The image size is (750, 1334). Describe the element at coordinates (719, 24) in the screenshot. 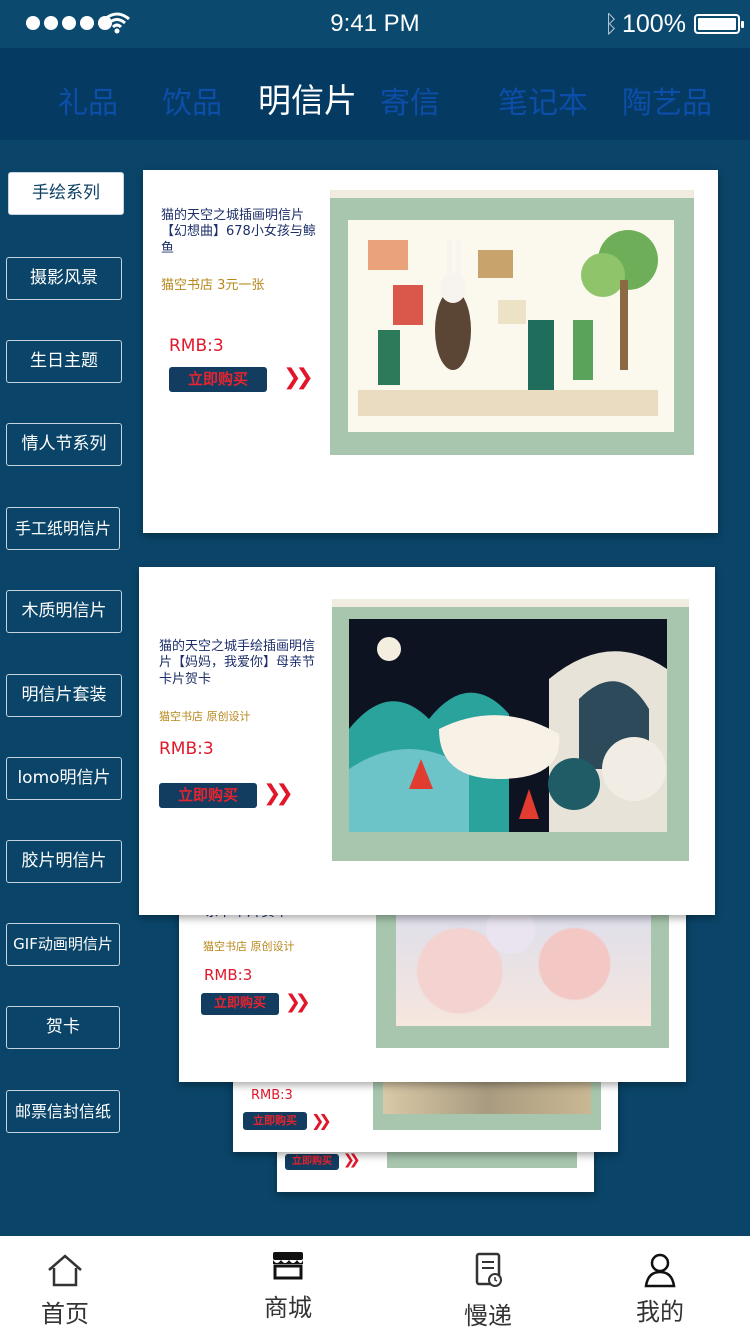

I see `battery-icon` at that location.